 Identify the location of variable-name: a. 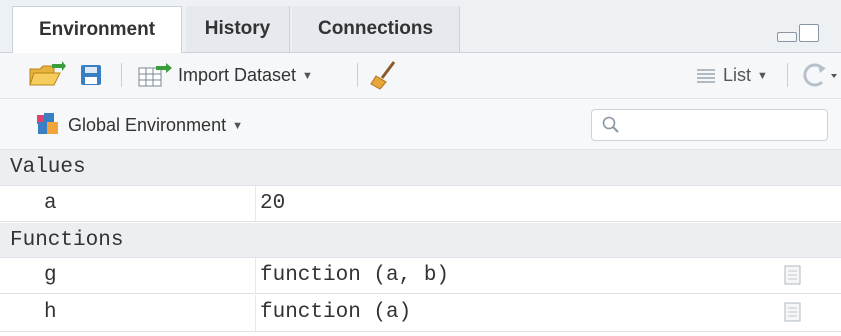
(50, 203).